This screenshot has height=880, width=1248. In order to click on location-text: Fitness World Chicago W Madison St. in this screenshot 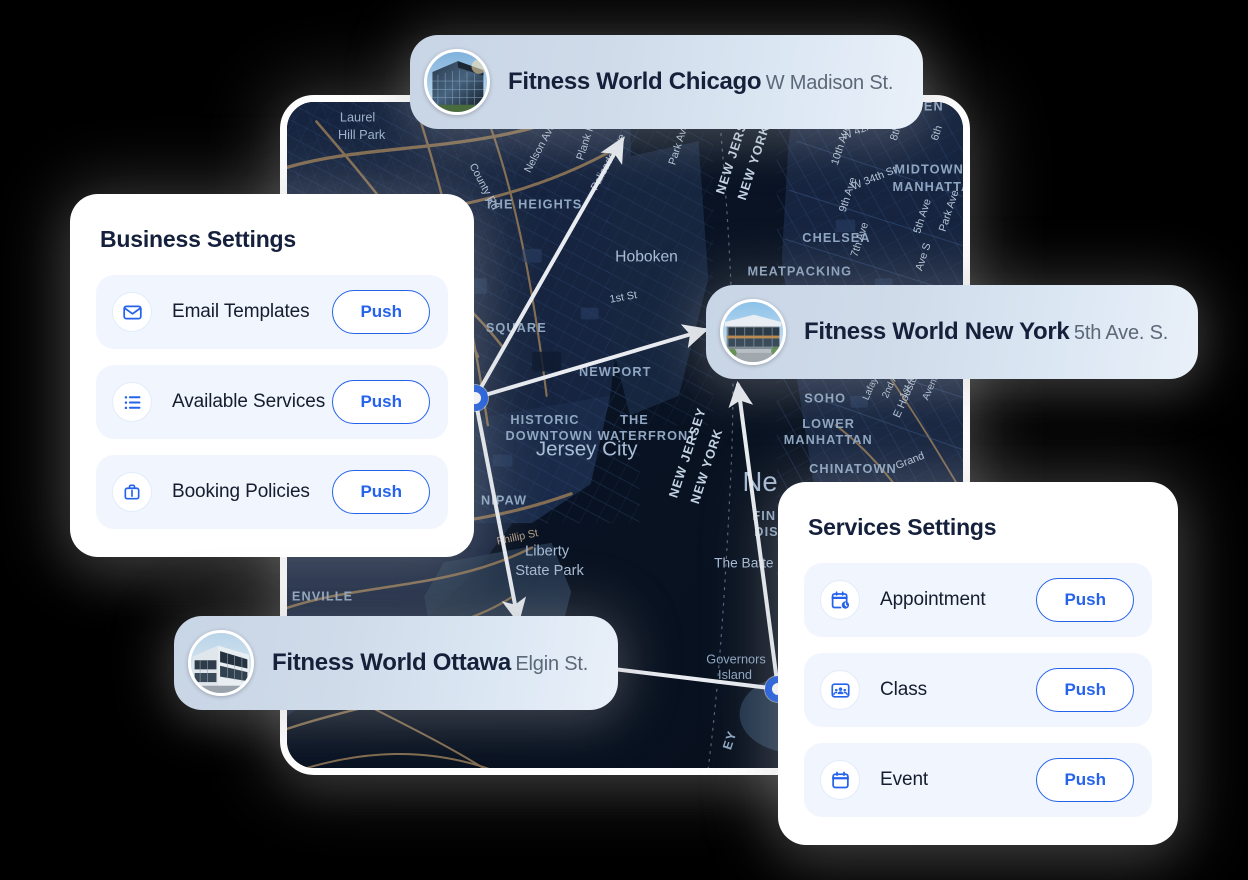, I will do `click(691, 82)`.